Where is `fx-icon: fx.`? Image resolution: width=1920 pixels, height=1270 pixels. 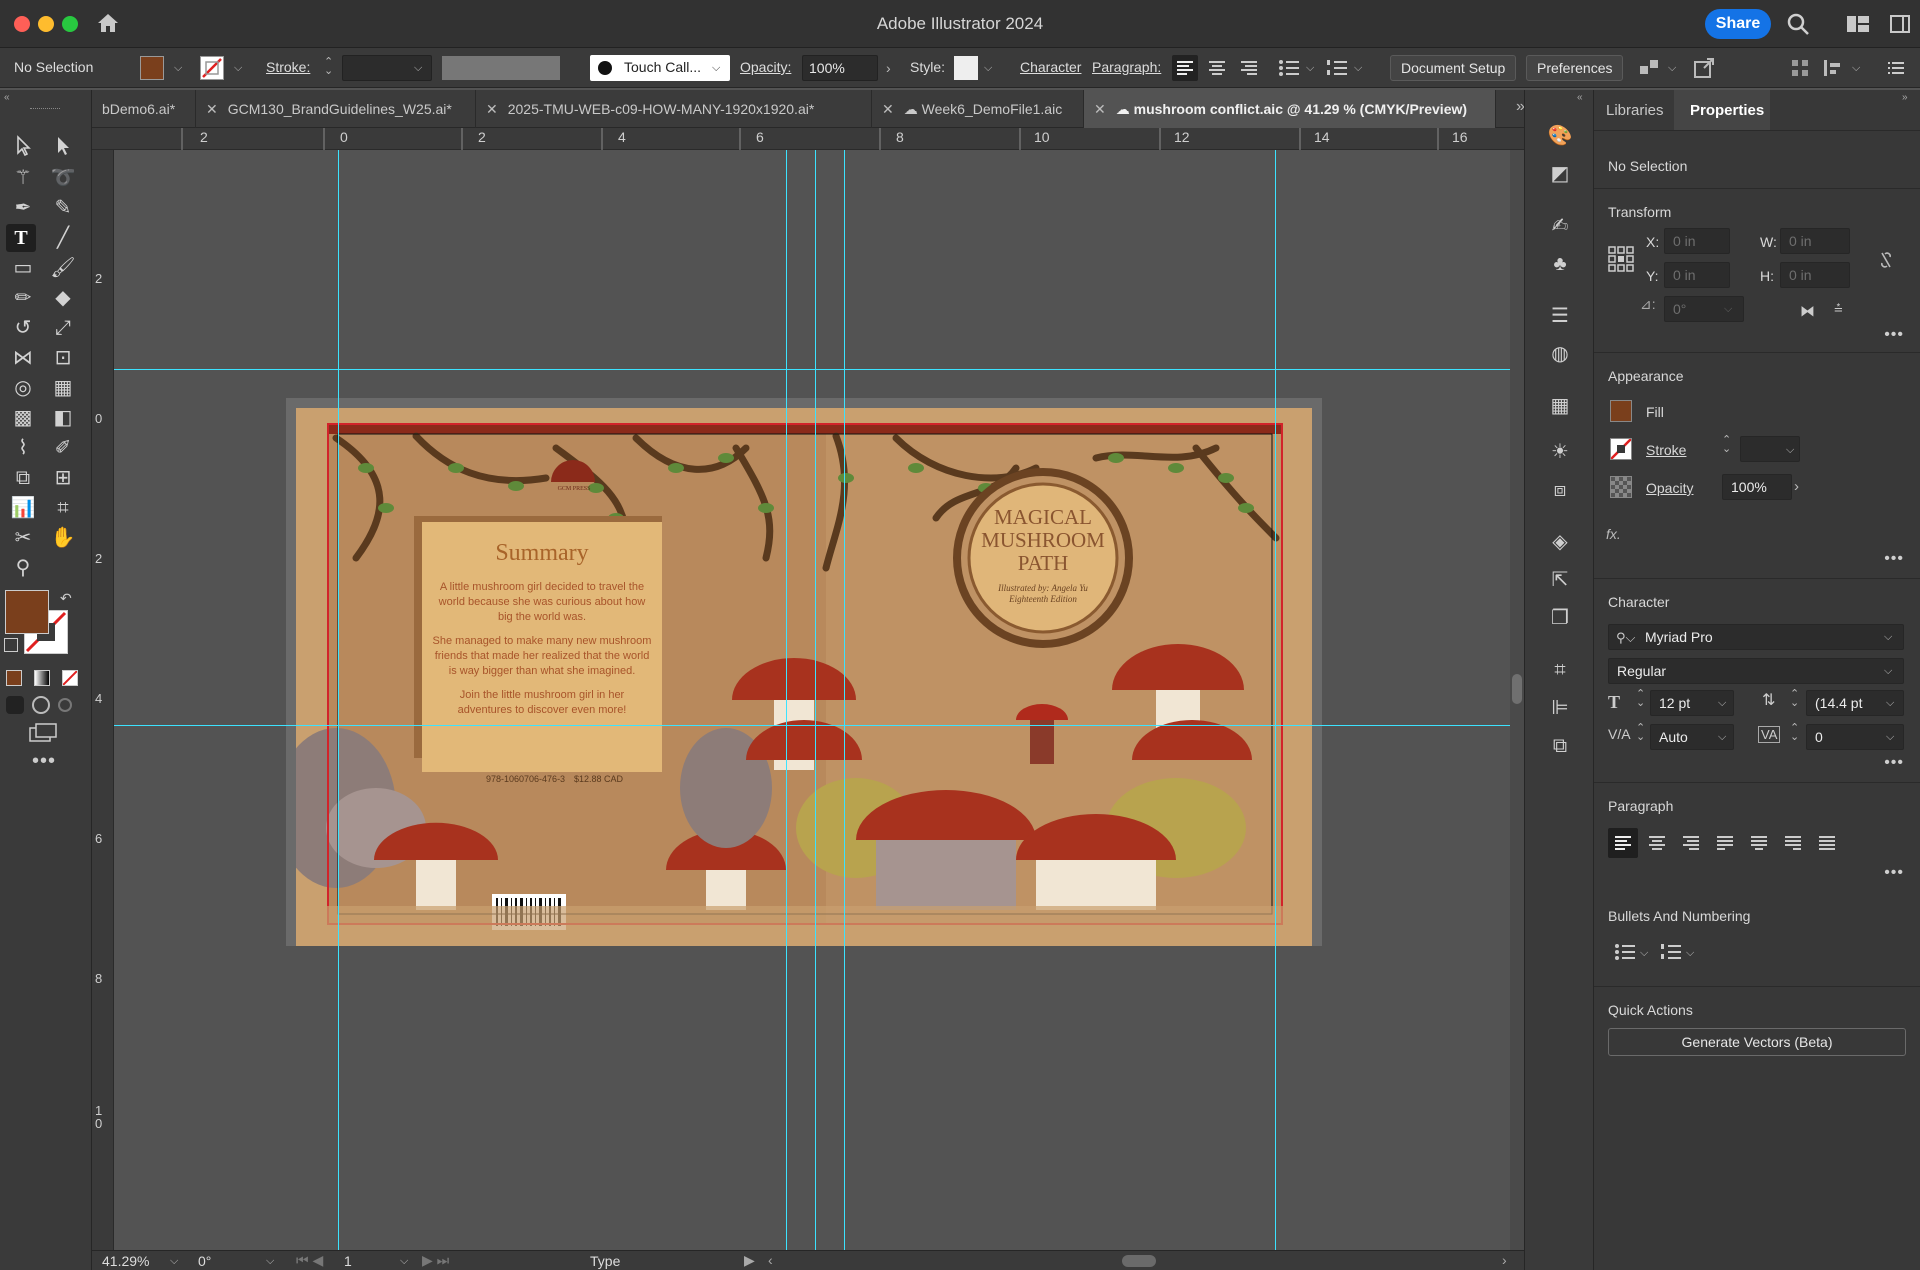 fx-icon: fx. is located at coordinates (1613, 534).